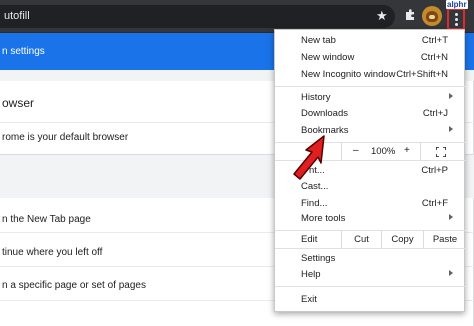 The width and height of the screenshot is (474, 326). I want to click on startup-option-new-tab: n the New Tab page, so click(46, 219).